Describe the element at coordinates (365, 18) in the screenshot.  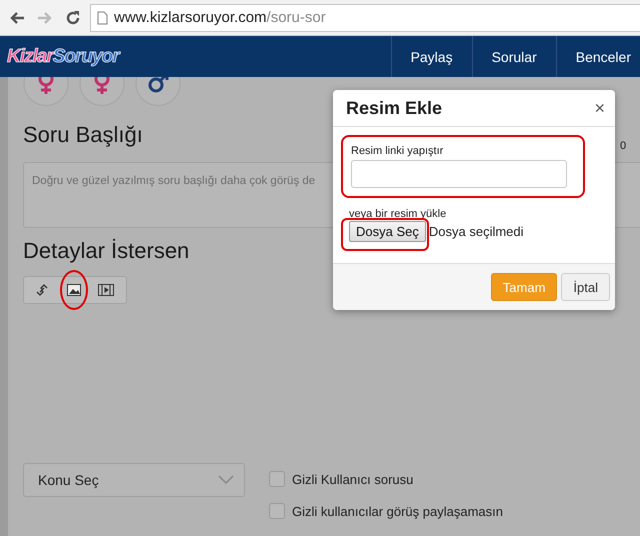
I see `address-bar: www.kizlarsoruyor.com/soru-sor` at that location.